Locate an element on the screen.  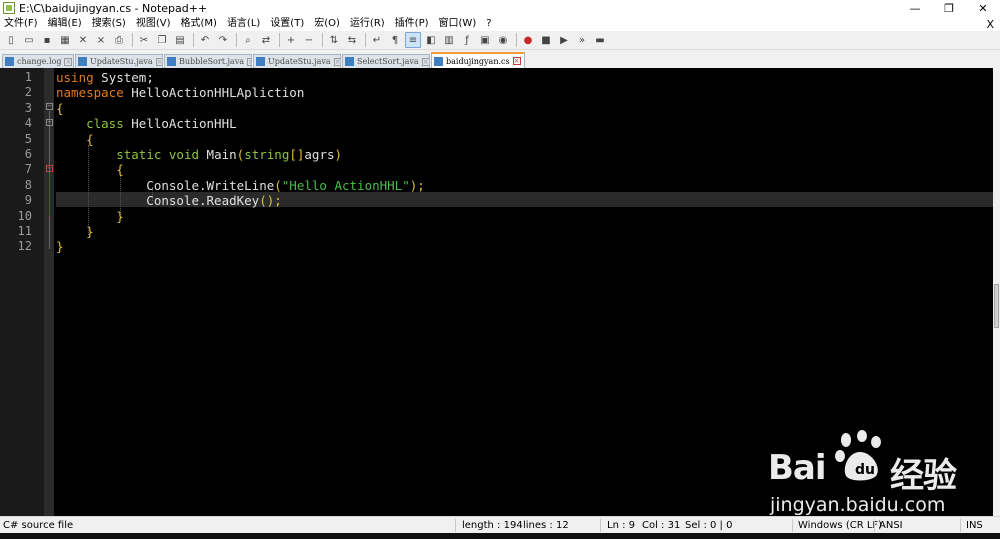
user-lang-icon: ◧ is located at coordinates (431, 40).